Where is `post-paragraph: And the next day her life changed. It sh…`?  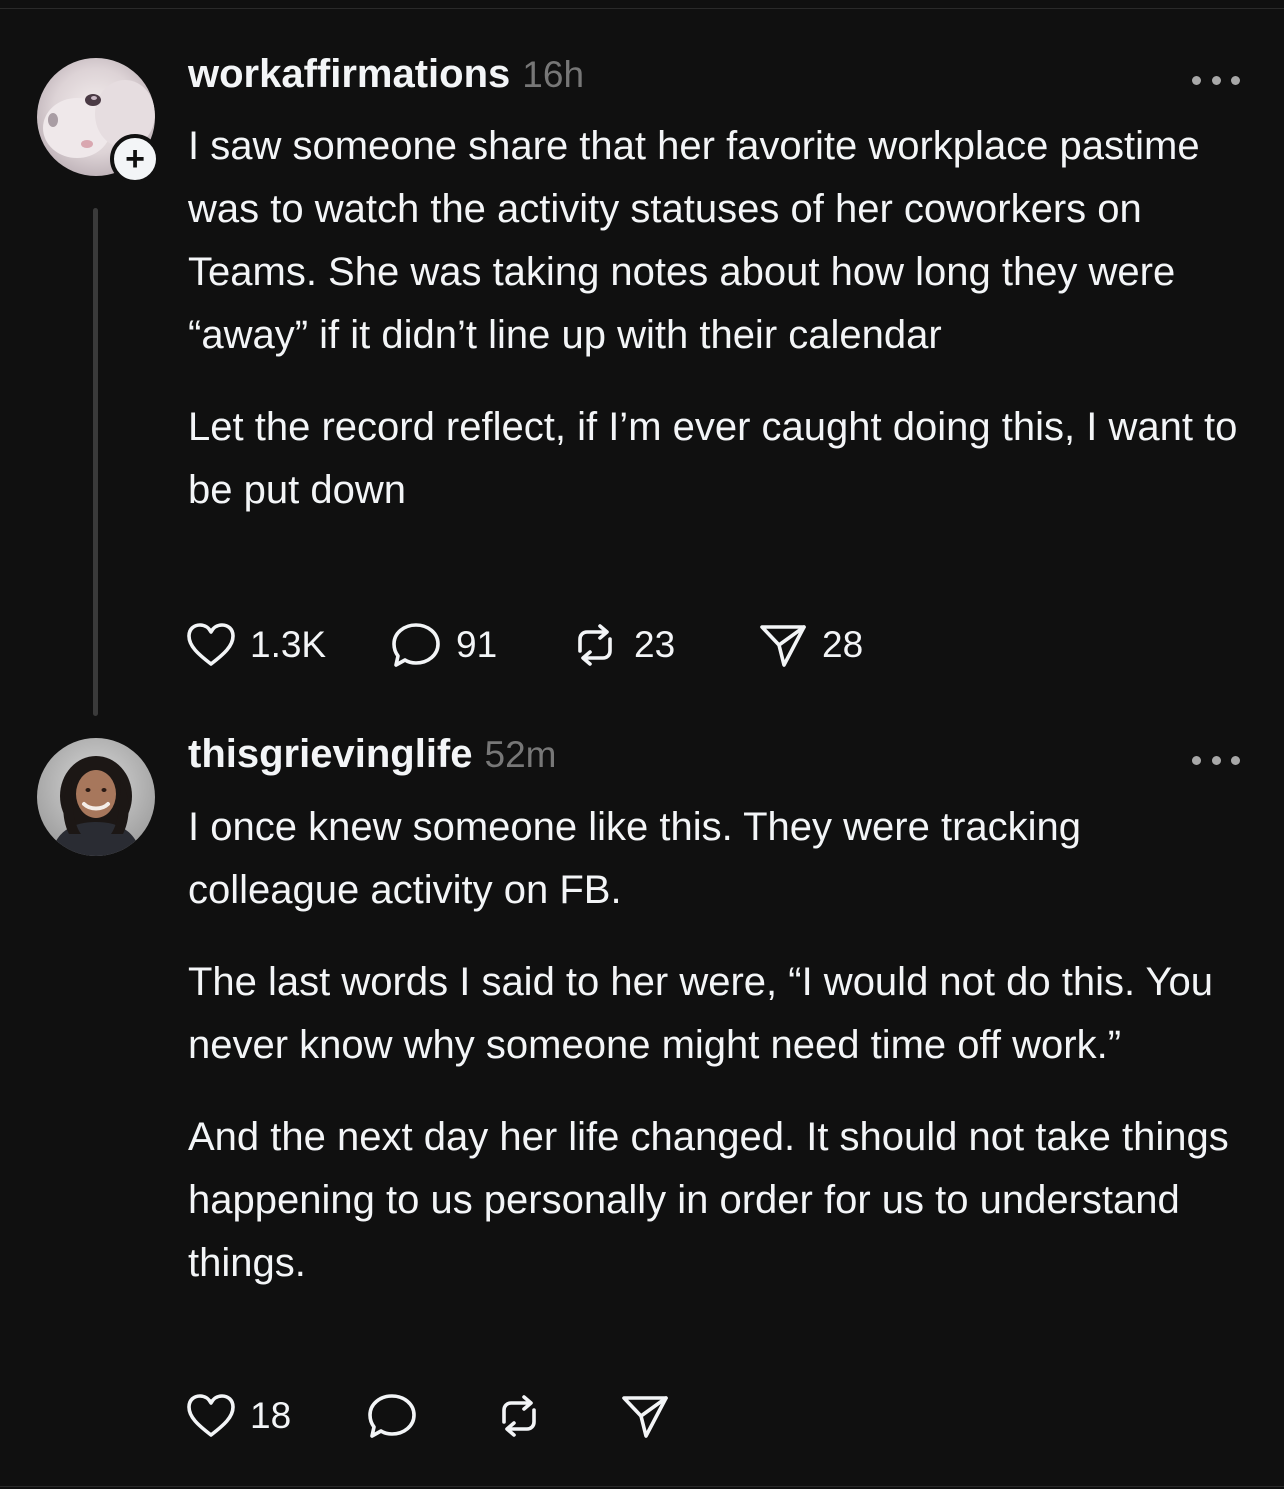 post-paragraph: And the next day her life changed. It sh… is located at coordinates (708, 1200).